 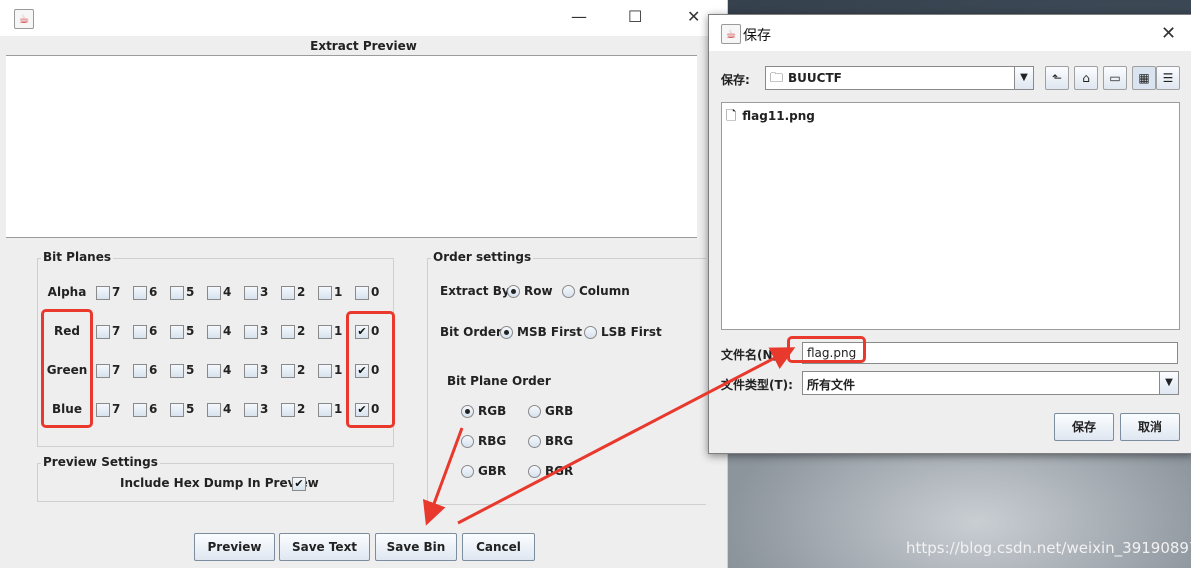 What do you see at coordinates (626, 436) in the screenshot?
I see `arrow-to-filename` at bounding box center [626, 436].